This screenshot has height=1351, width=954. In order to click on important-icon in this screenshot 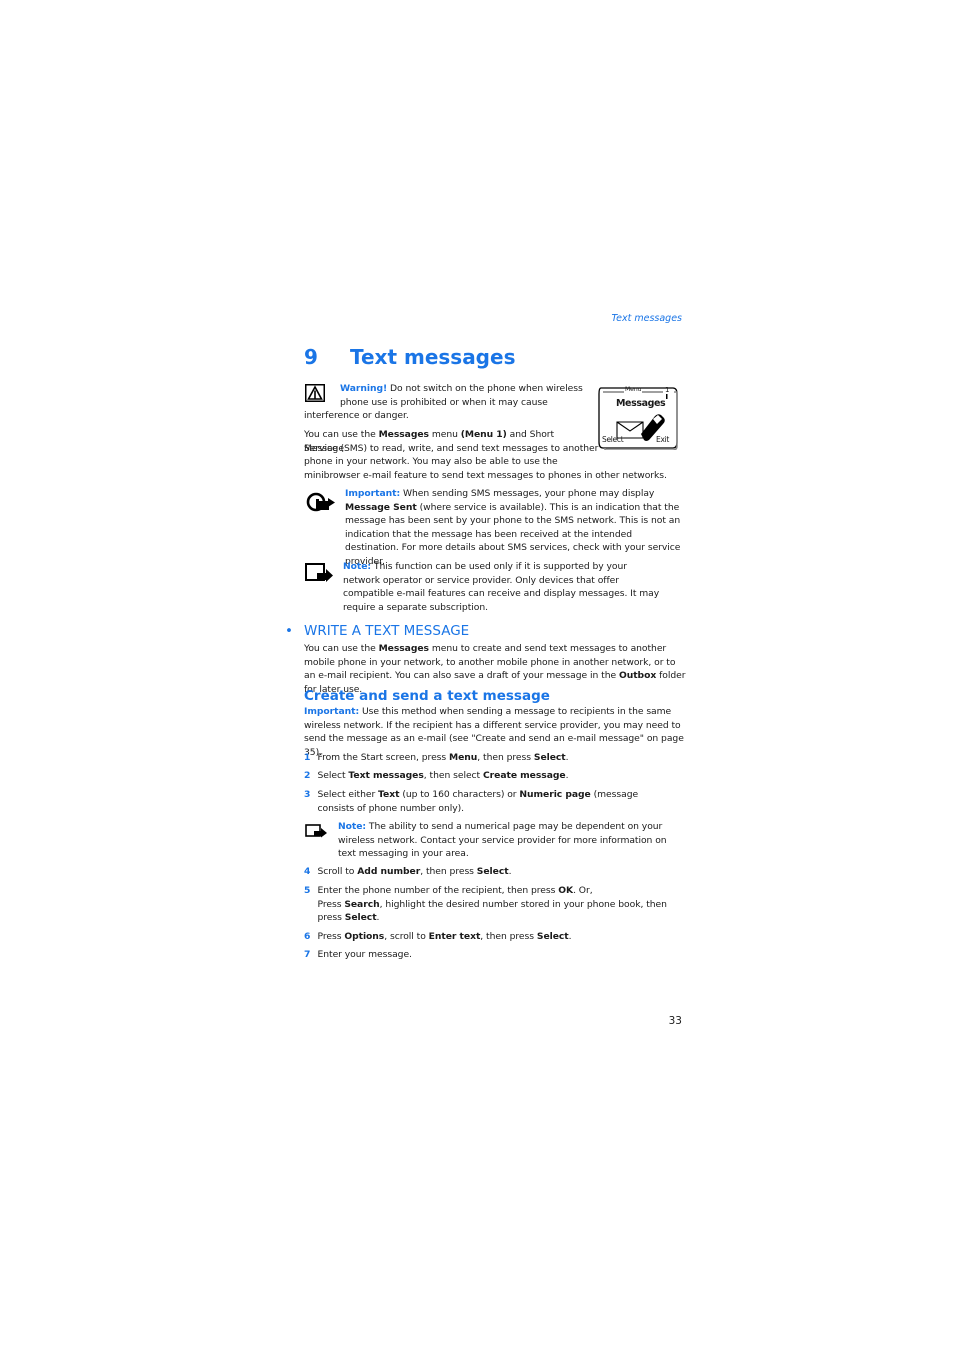, I will do `click(321, 502)`.